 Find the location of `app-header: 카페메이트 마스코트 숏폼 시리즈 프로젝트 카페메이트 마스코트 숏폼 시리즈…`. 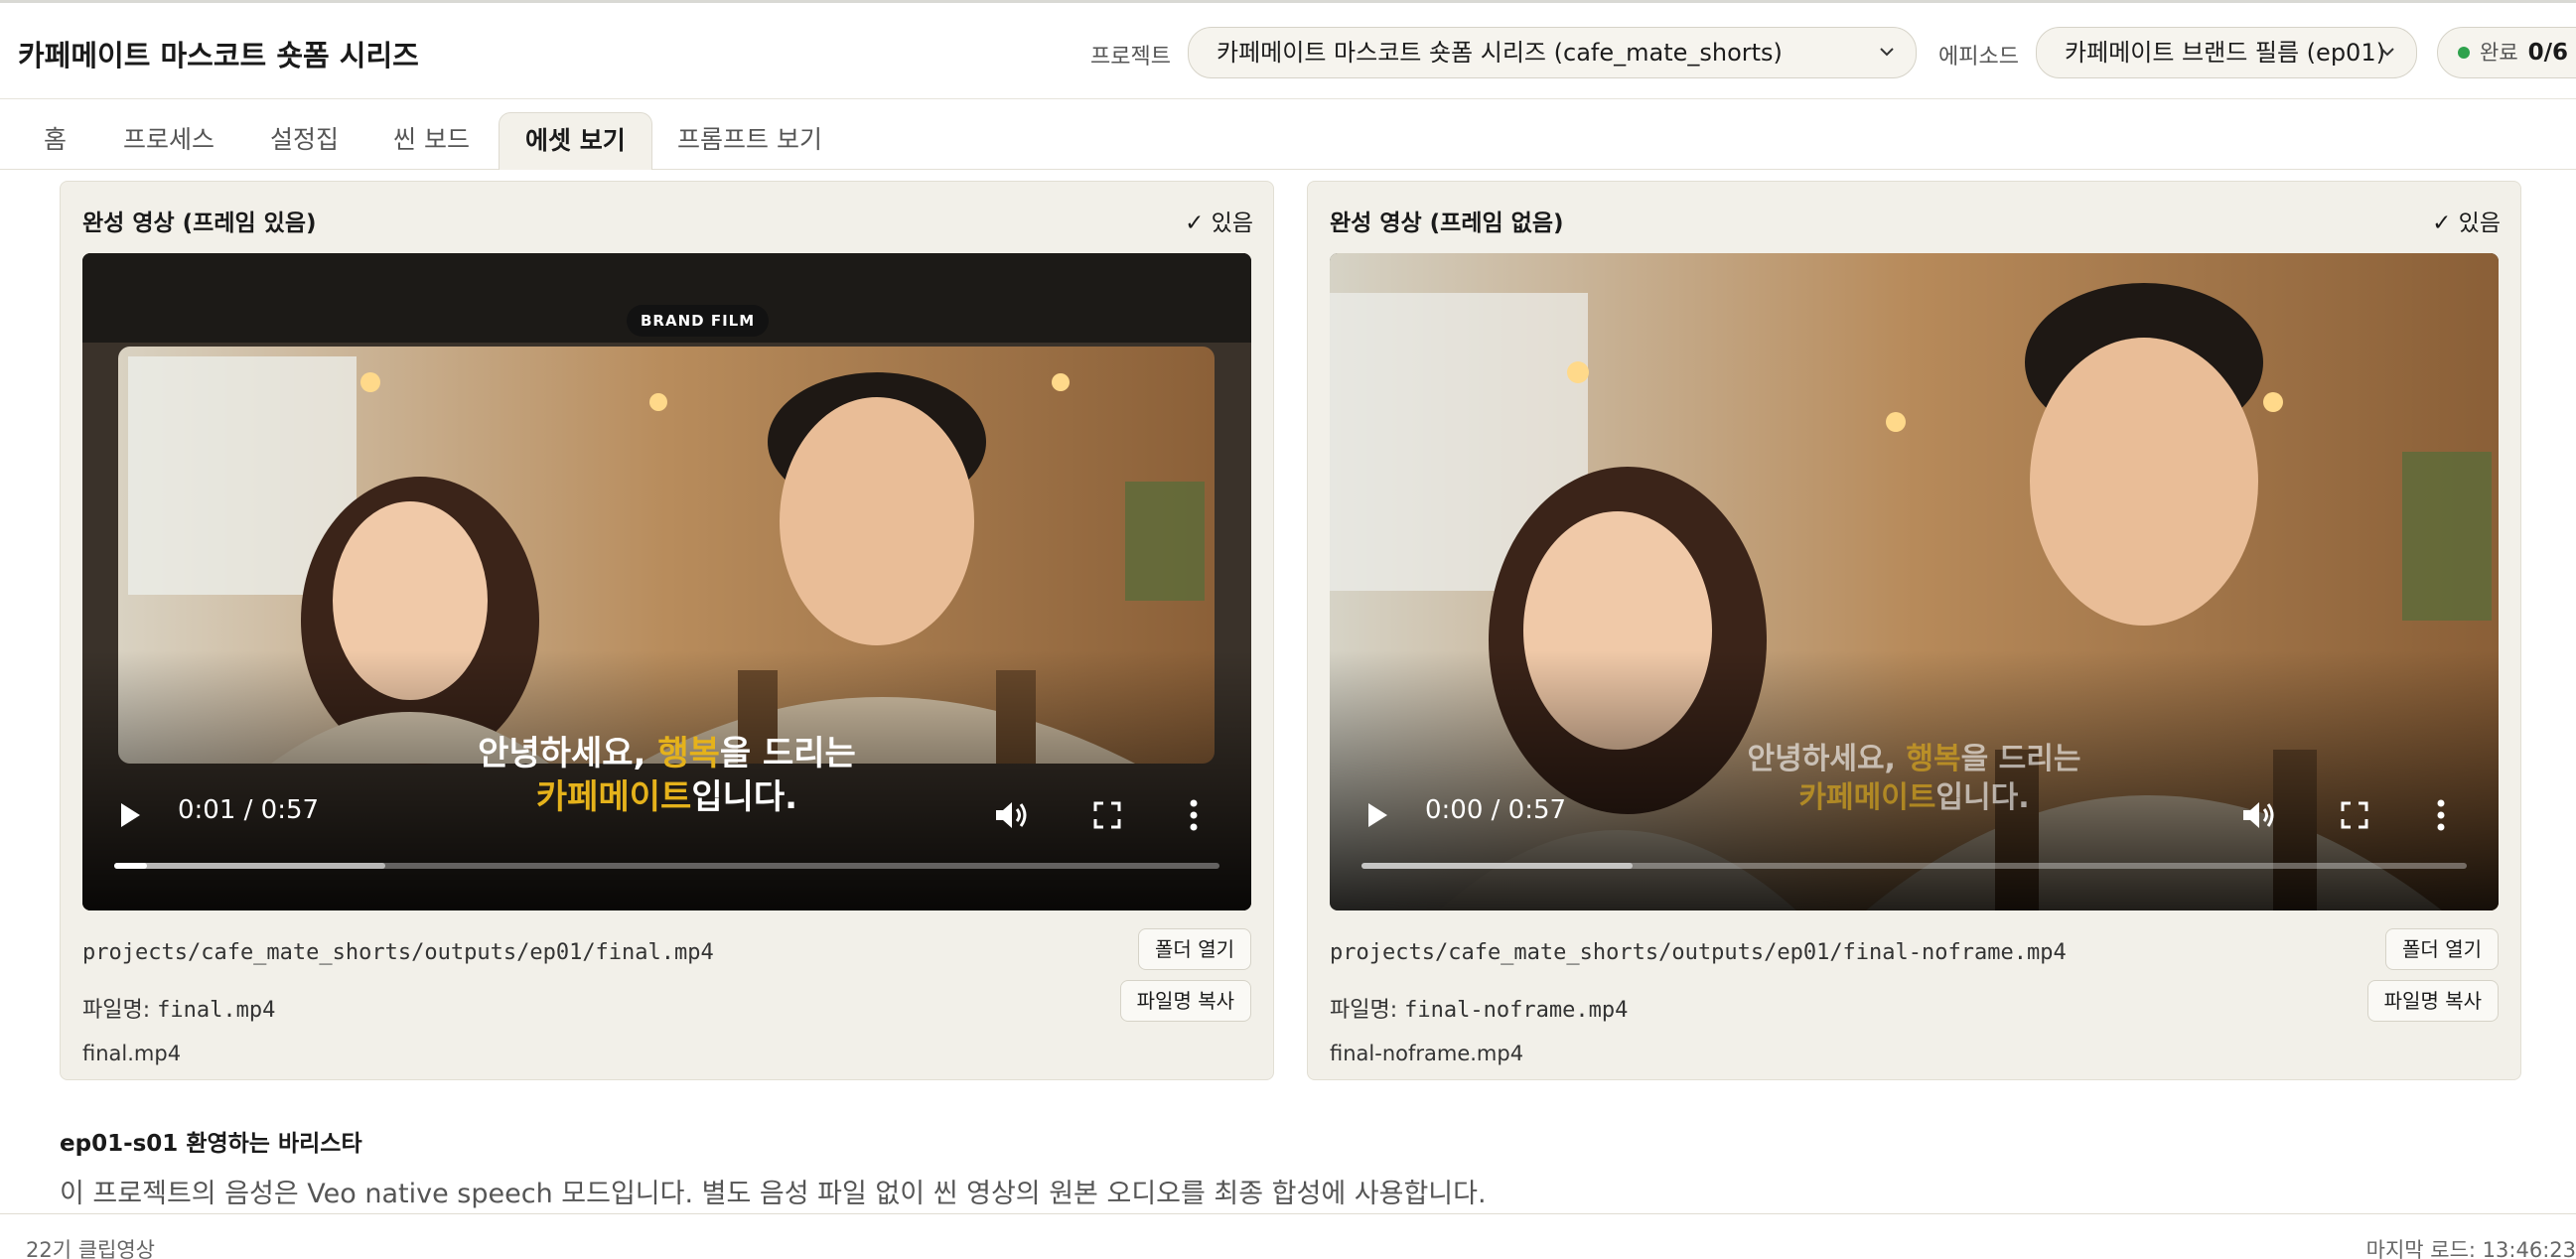

app-header: 카페메이트 마스코트 숏폼 시리즈 프로젝트 카페메이트 마스코트 숏폼 시리즈… is located at coordinates (1288, 50).